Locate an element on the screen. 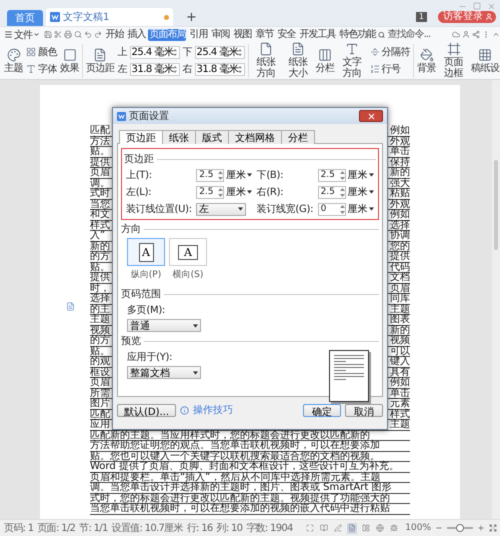  ribbon-button: 稿纸设 is located at coordinates (485, 61).